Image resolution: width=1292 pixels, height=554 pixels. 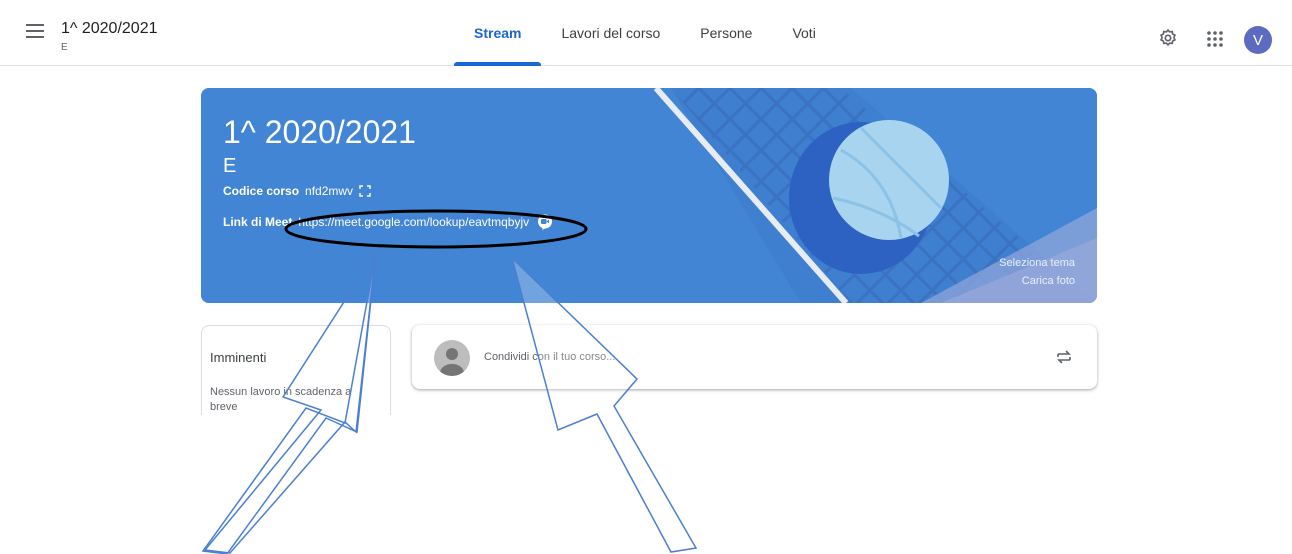 I want to click on user-avatar-icon, so click(x=452, y=358).